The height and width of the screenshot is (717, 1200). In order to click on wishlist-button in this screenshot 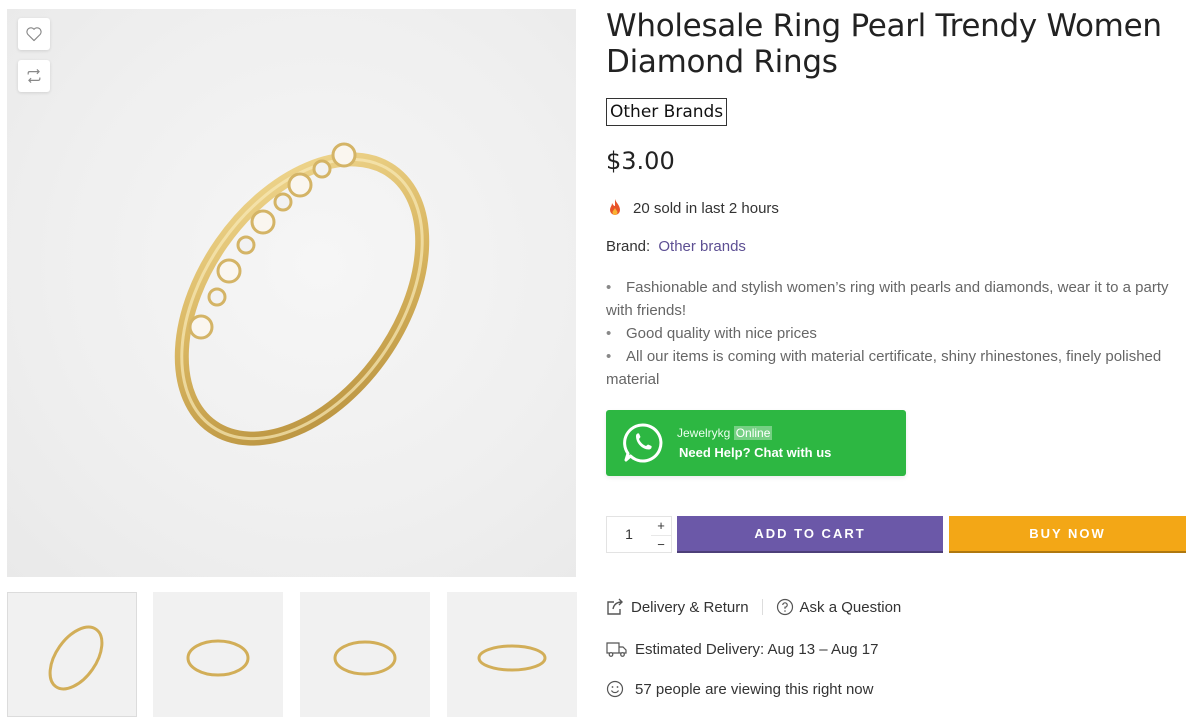, I will do `click(34, 34)`.